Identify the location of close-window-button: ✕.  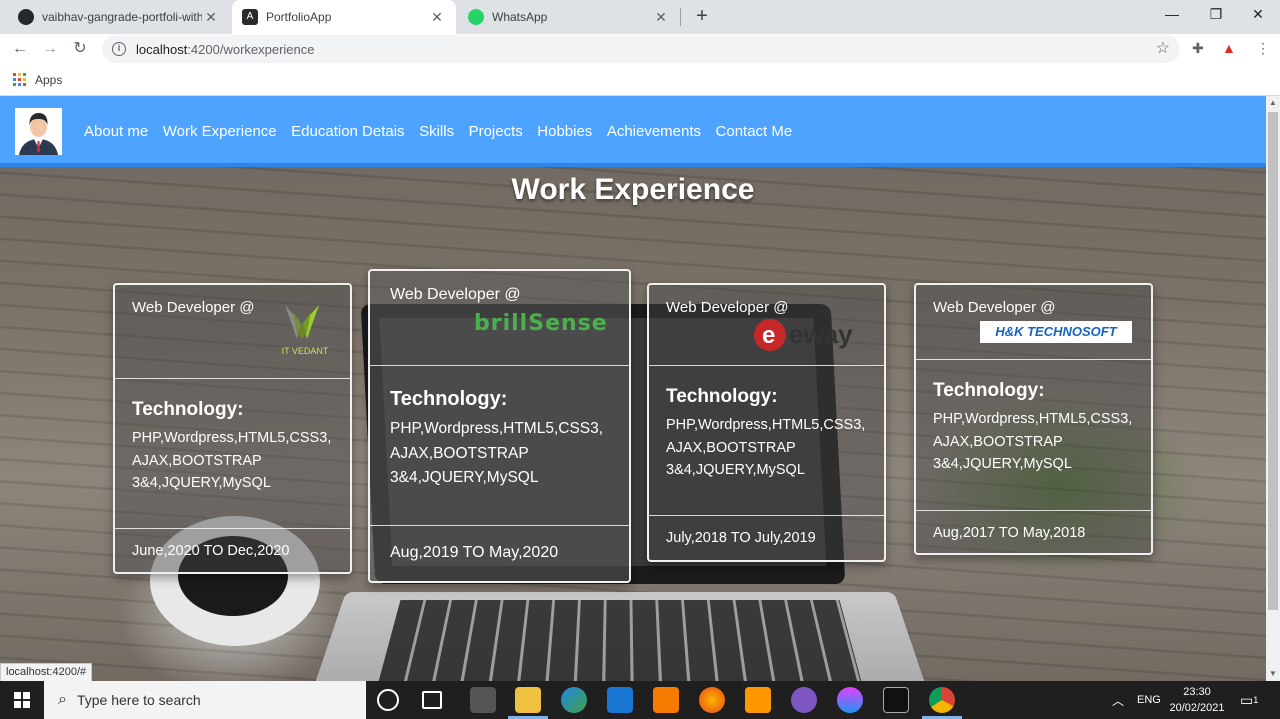
(1258, 15).